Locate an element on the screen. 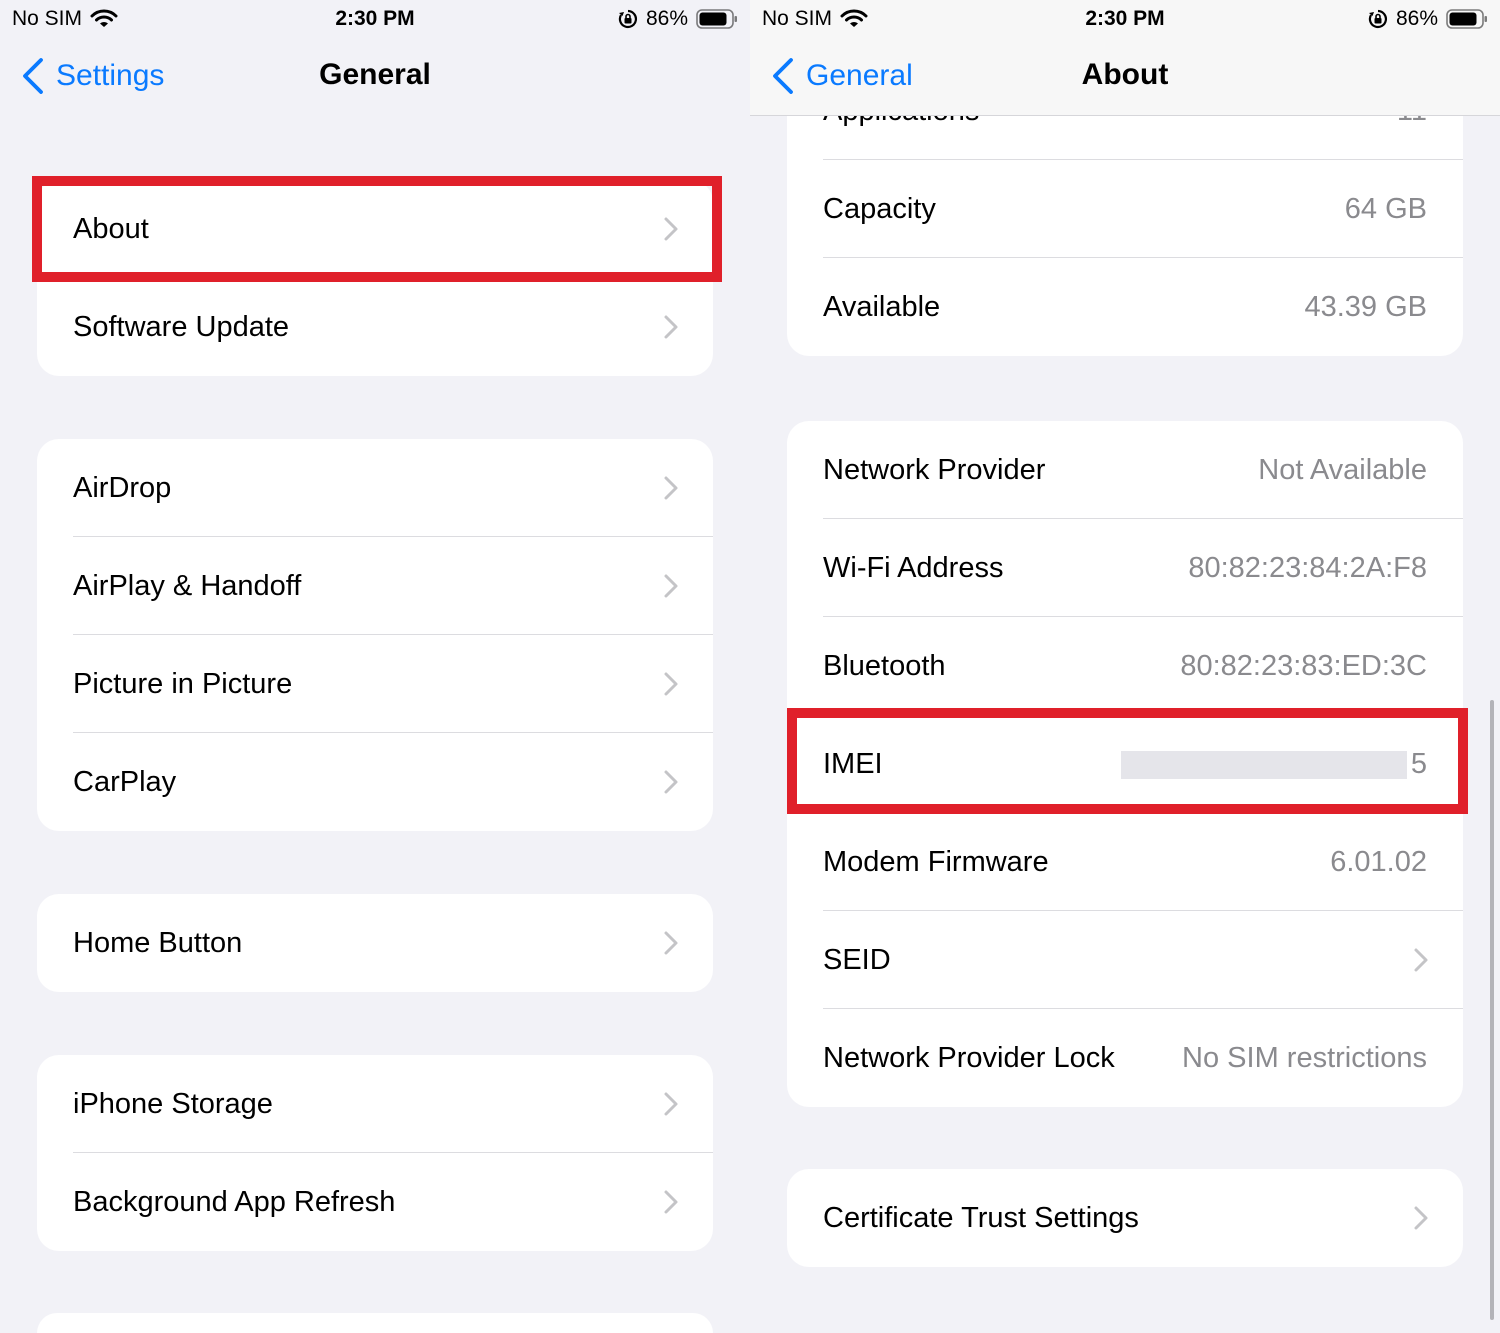 This screenshot has height=1333, width=1500. row-modem-firmware: Modem Firmware 6.01.02 is located at coordinates (1125, 862).